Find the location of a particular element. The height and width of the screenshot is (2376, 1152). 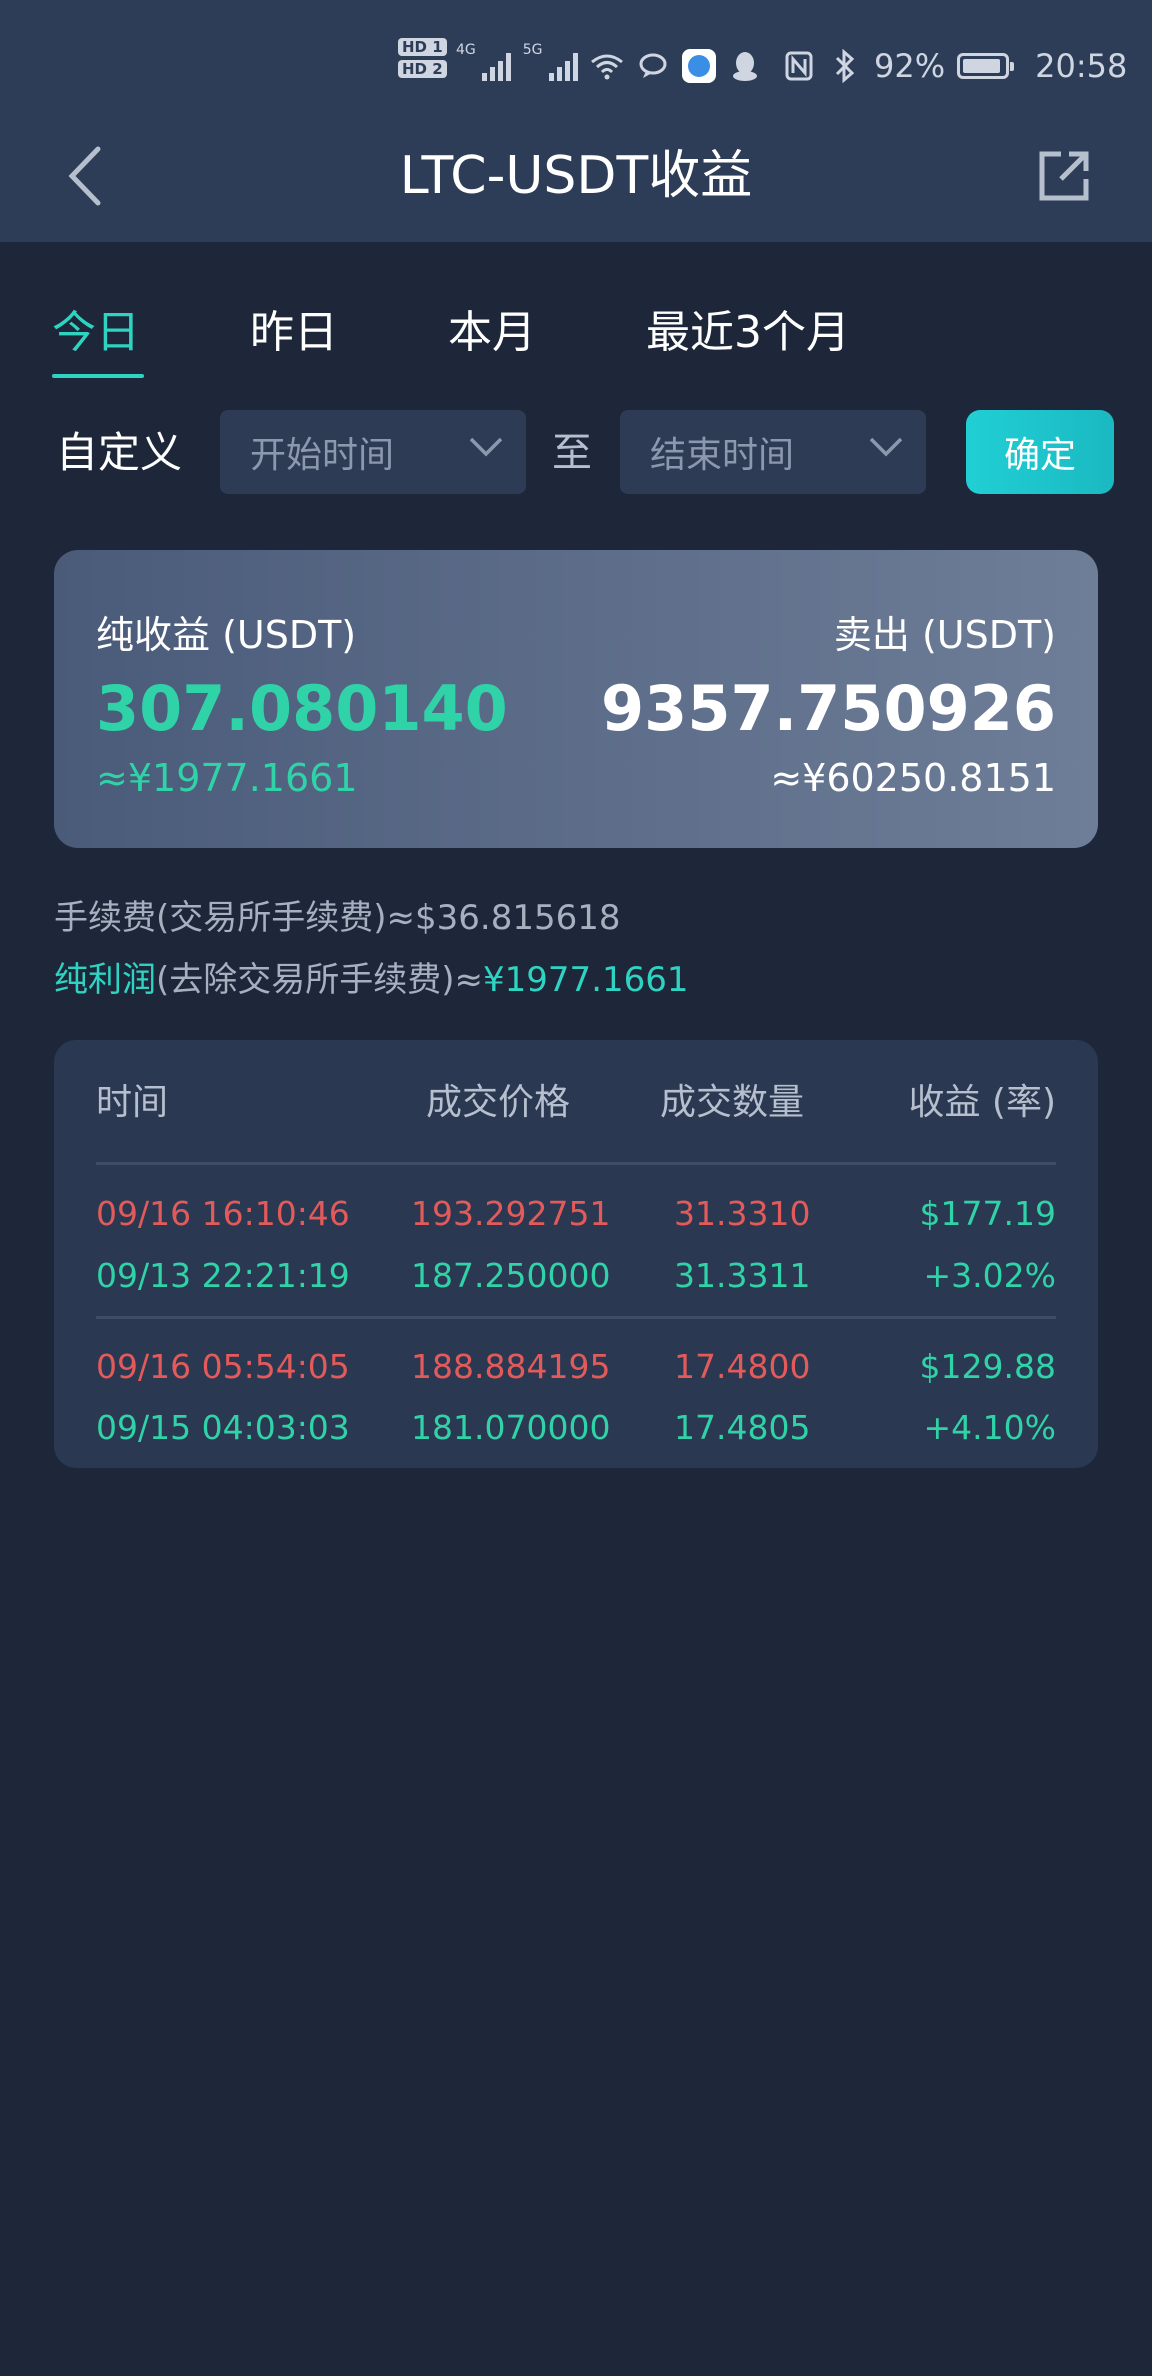

signal-strength-1-icon is located at coordinates (496, 66).